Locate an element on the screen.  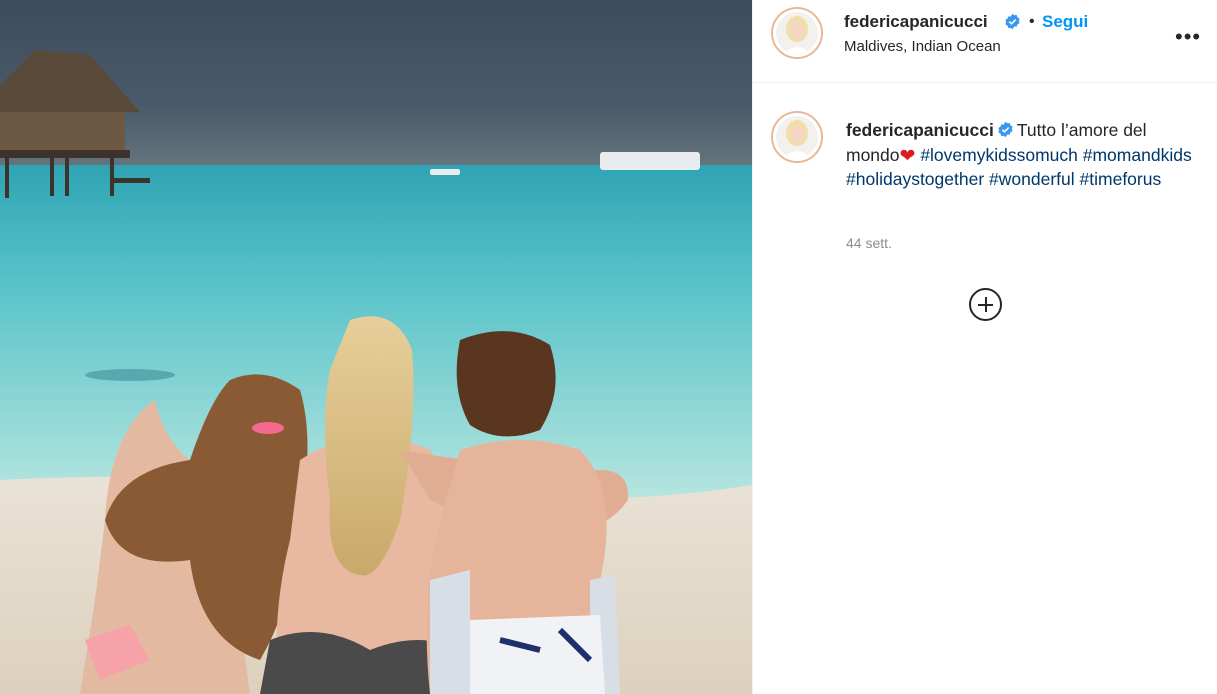
circle-plus-icon is located at coordinates (985, 304).